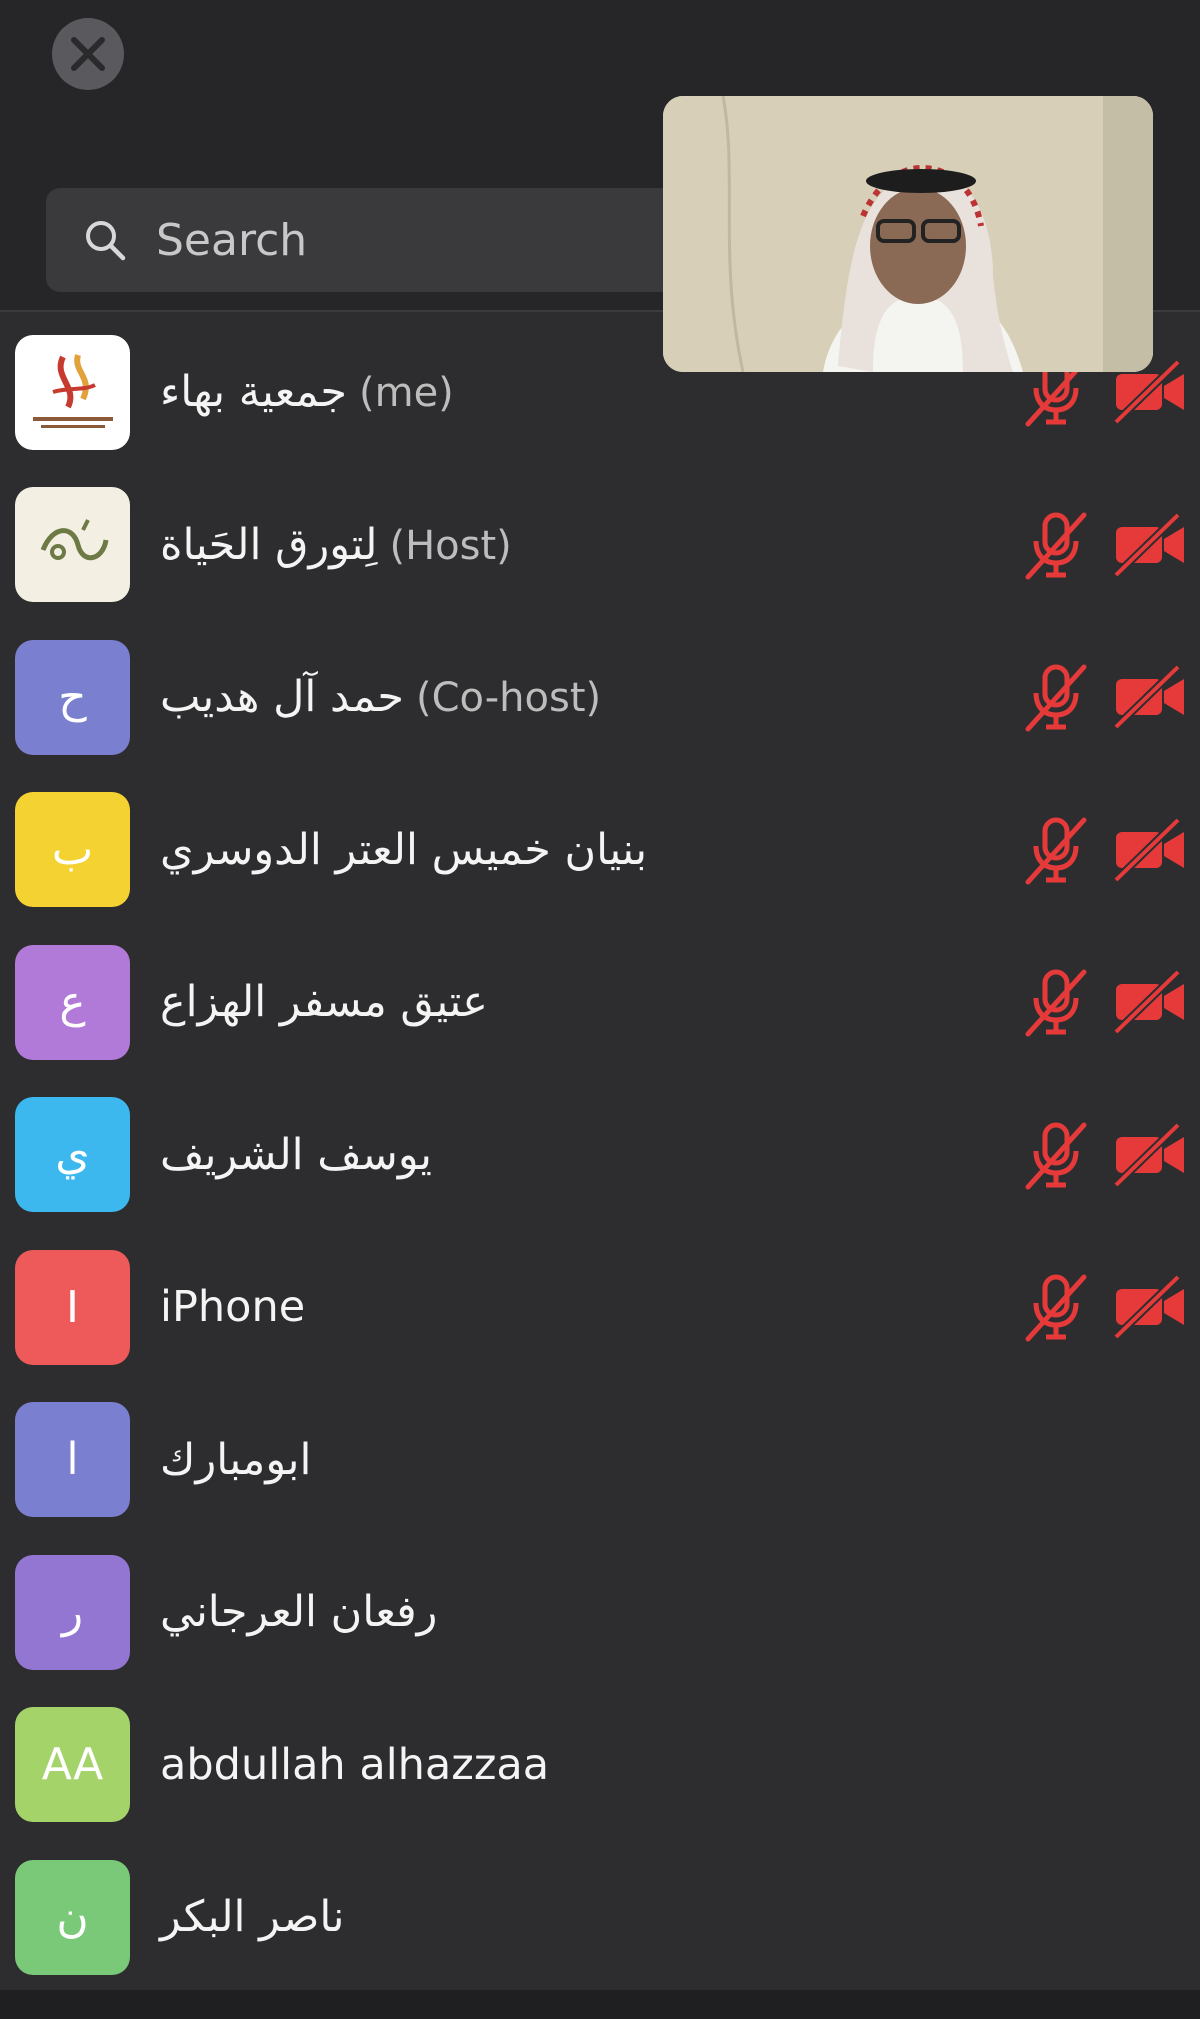 The height and width of the screenshot is (2019, 1200). Describe the element at coordinates (233, 1307) in the screenshot. I see `participant-name: iPhone` at that location.